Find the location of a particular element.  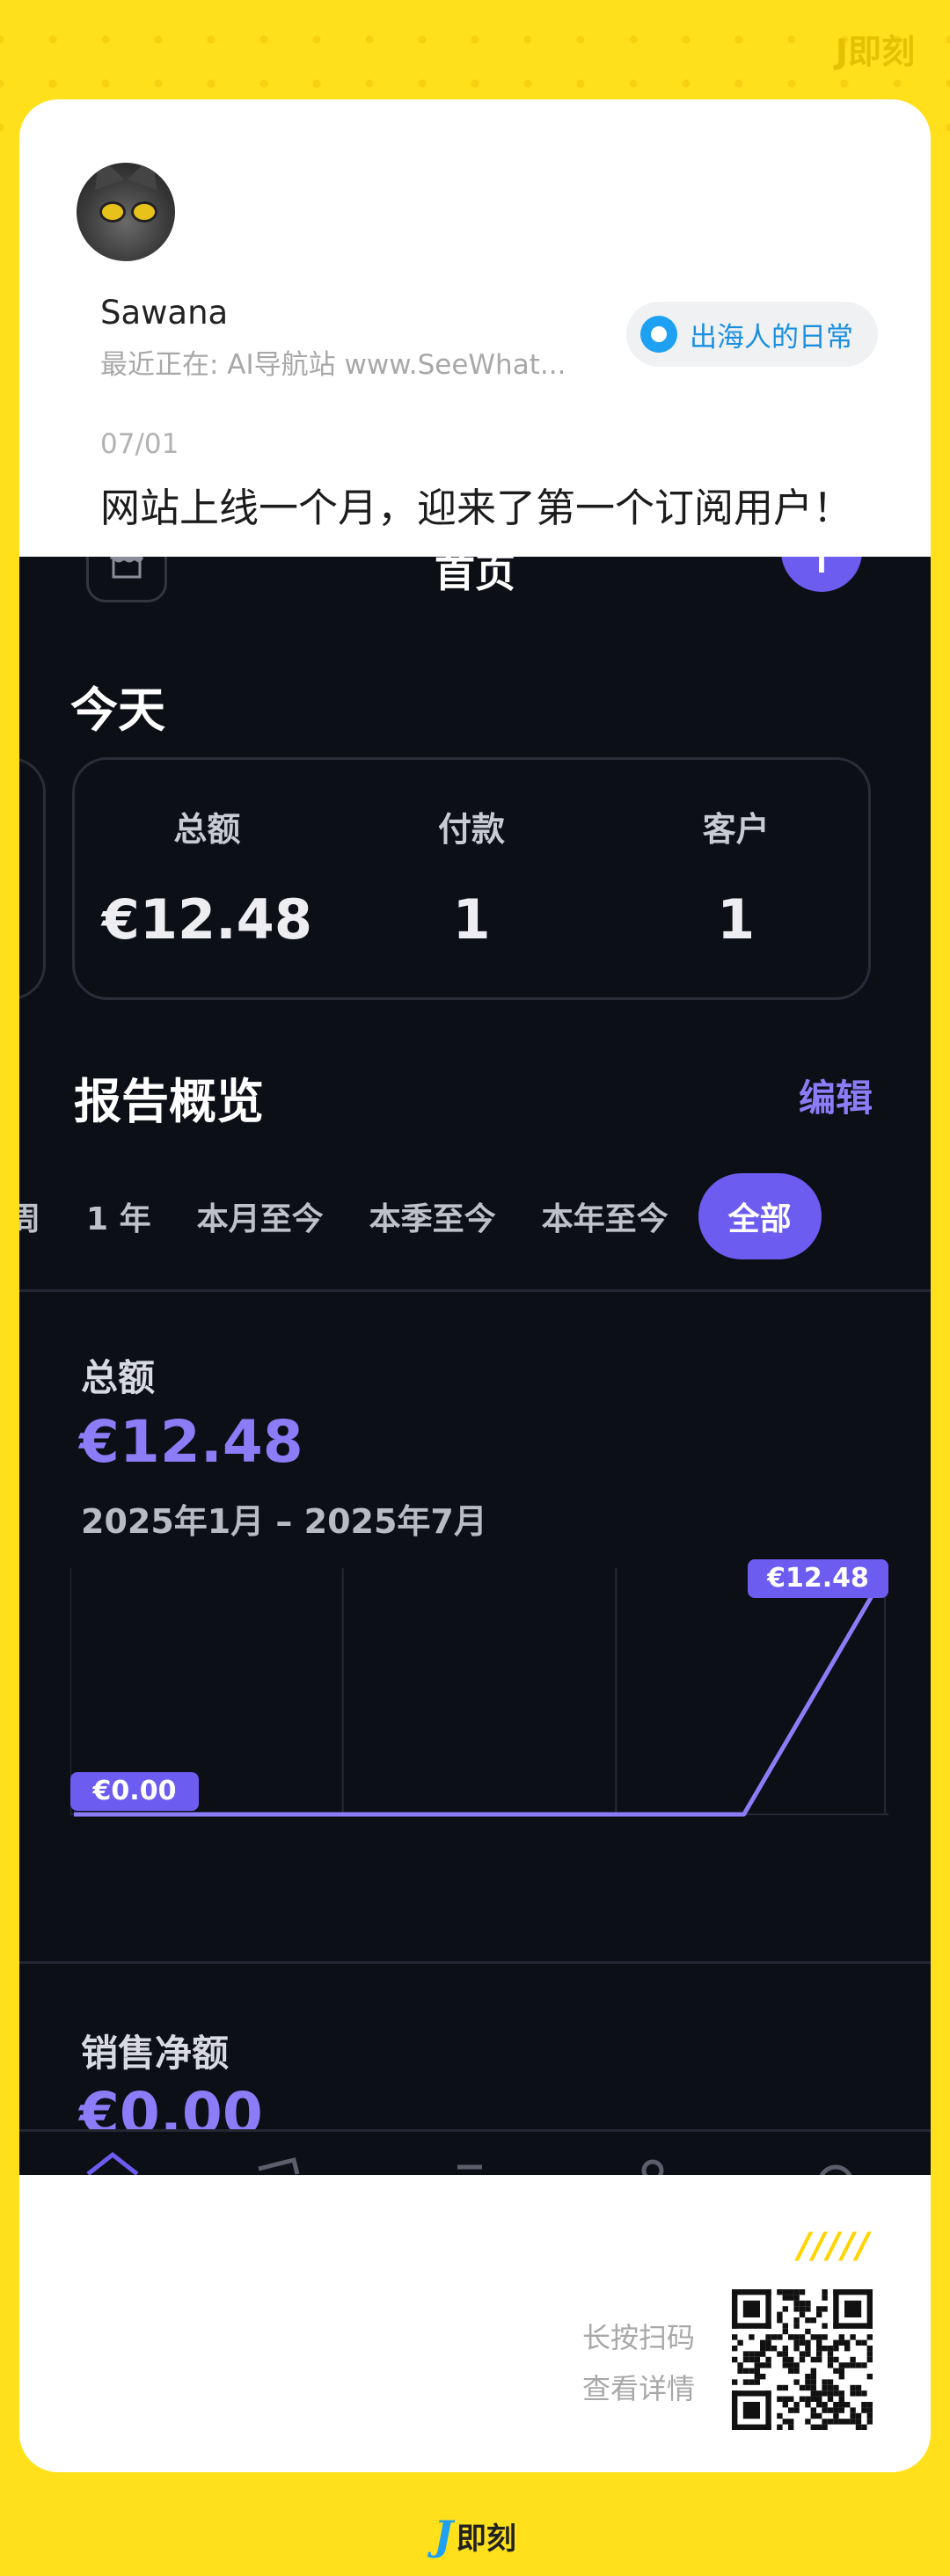

overview-heading: 报告概览 is located at coordinates (169, 1101).